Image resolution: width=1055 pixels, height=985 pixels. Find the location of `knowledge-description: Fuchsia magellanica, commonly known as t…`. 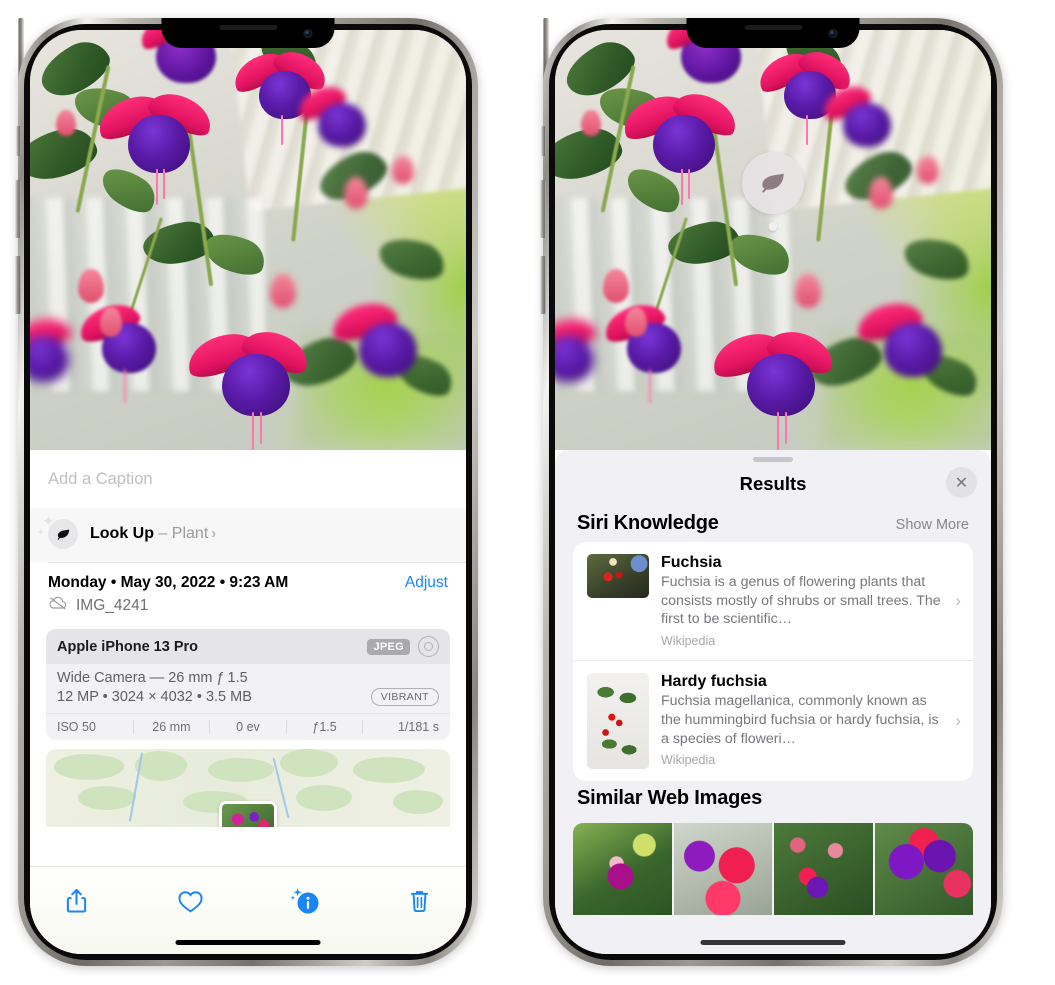

knowledge-description: Fuchsia magellanica, commonly known as t… is located at coordinates (800, 720).